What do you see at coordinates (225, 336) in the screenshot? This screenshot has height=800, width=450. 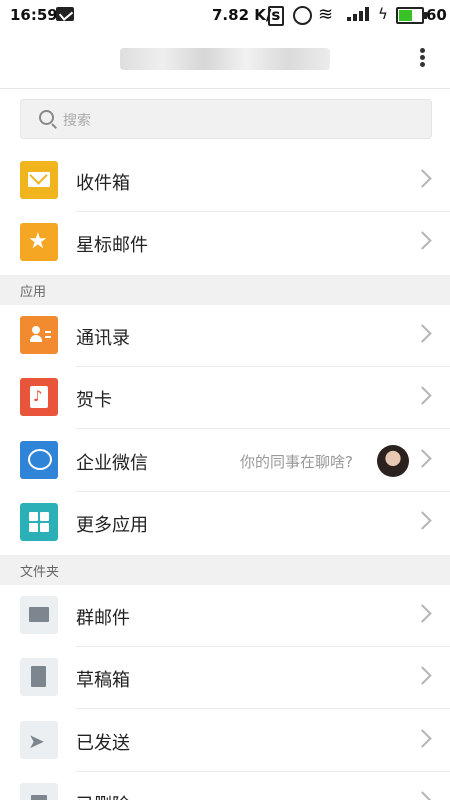 I see `list-item-contacts: 通讯录` at bounding box center [225, 336].